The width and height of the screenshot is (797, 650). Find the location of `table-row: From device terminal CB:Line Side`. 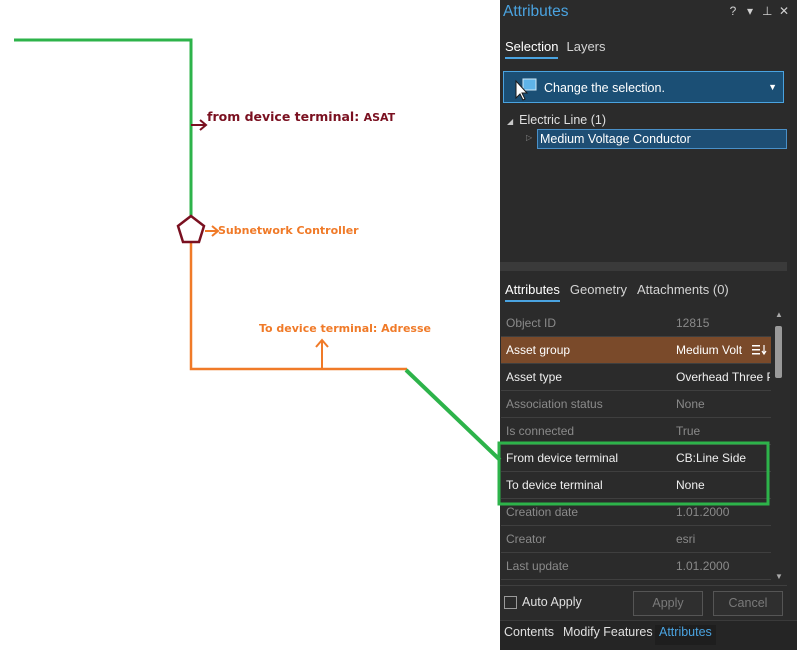

table-row: From device terminal CB:Line Side is located at coordinates (636, 458).